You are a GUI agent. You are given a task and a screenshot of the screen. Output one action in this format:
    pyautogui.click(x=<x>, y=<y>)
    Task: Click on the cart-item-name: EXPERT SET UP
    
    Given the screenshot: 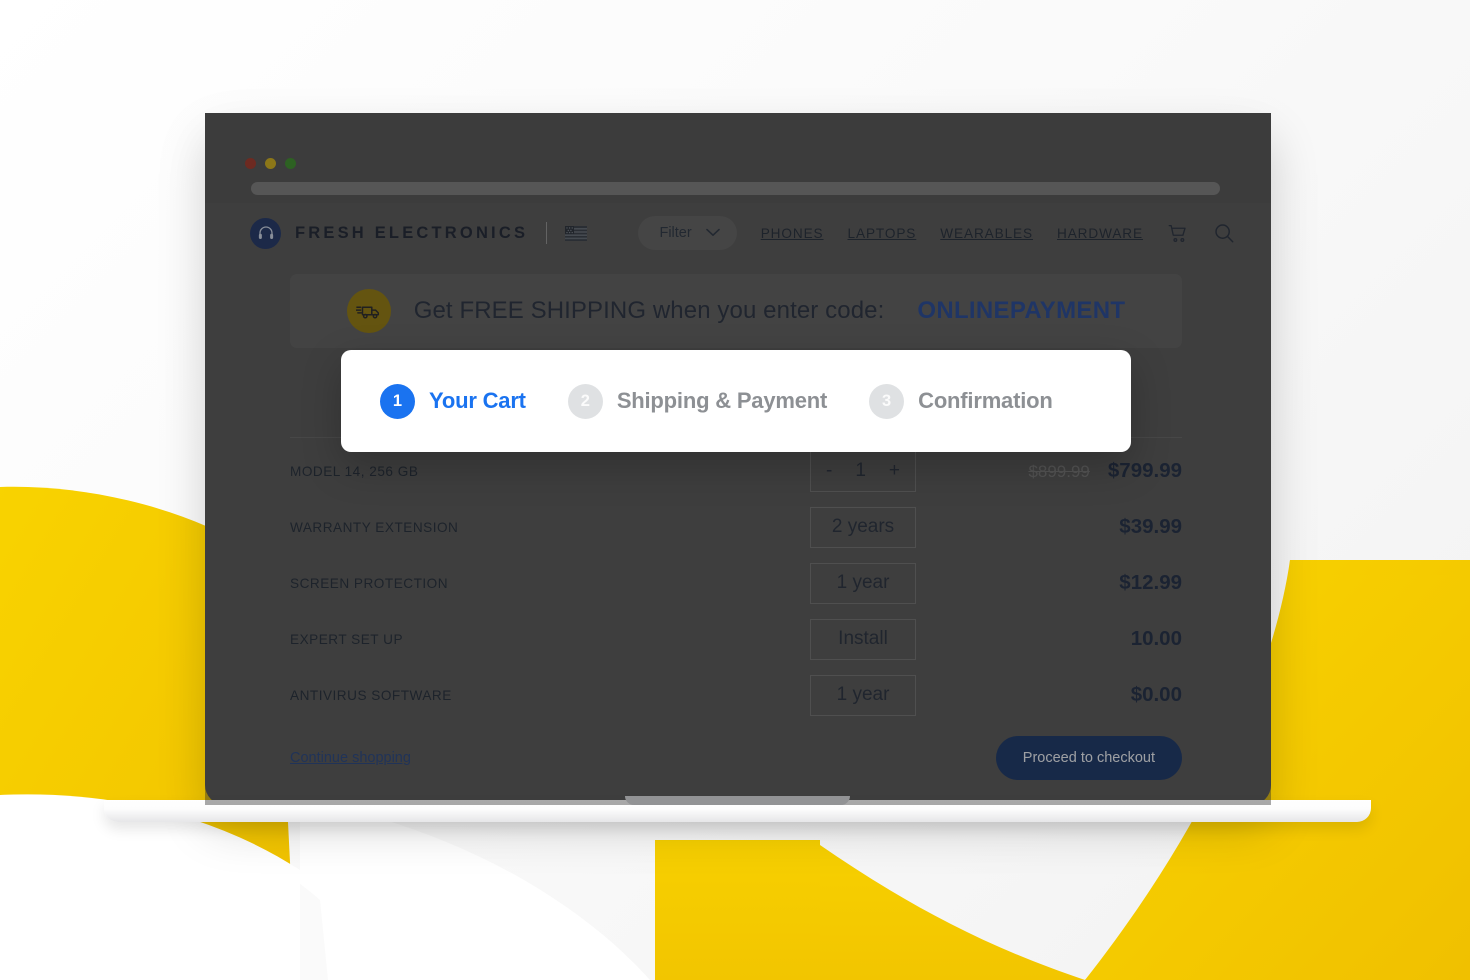 What is the action you would take?
    pyautogui.click(x=347, y=639)
    